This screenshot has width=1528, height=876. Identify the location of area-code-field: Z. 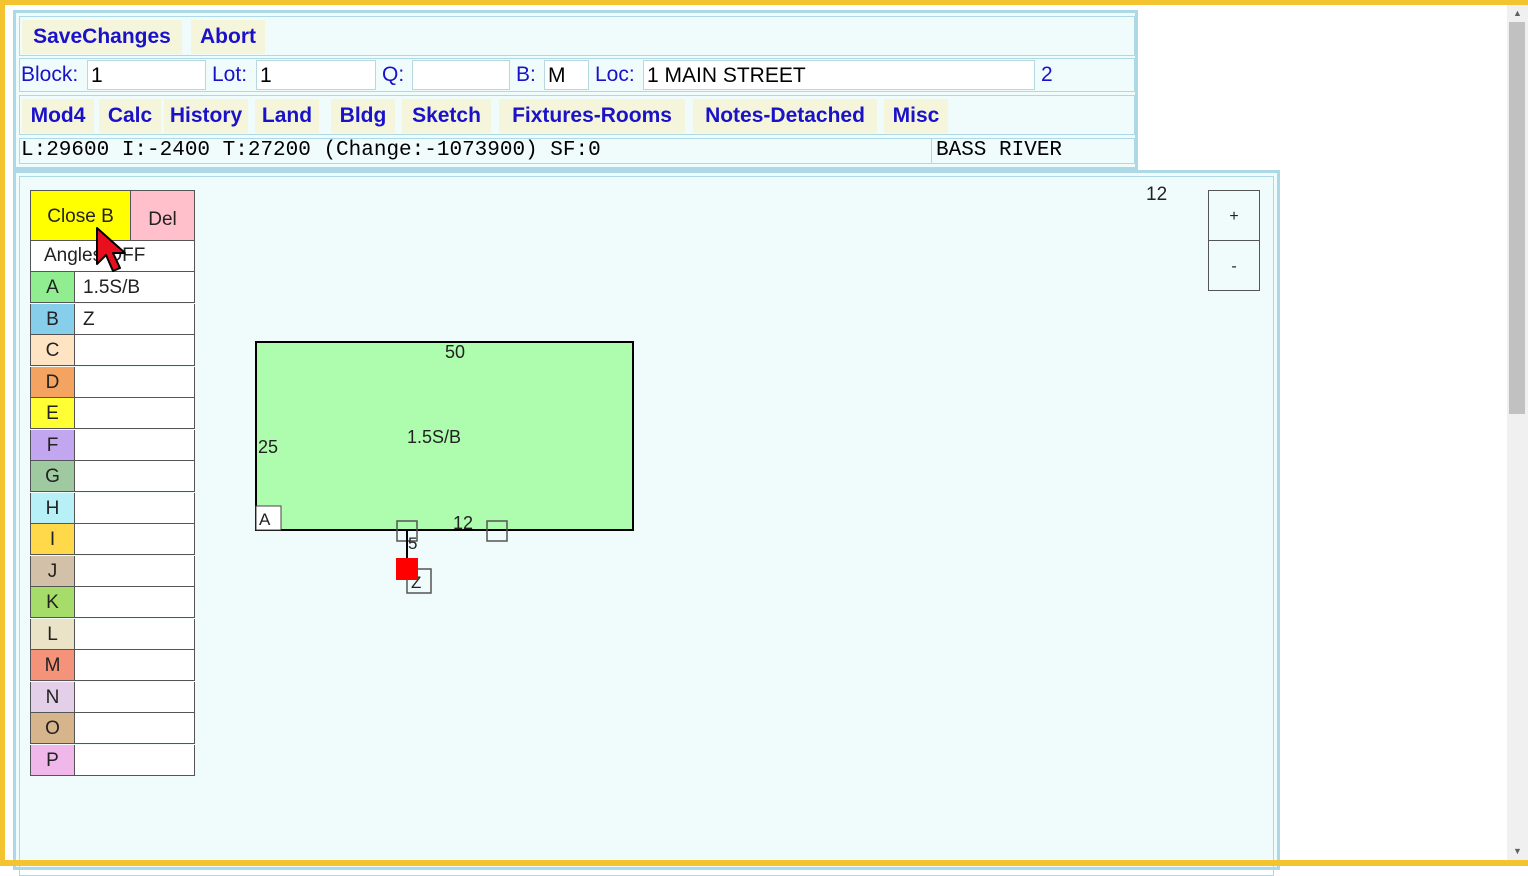
(135, 319).